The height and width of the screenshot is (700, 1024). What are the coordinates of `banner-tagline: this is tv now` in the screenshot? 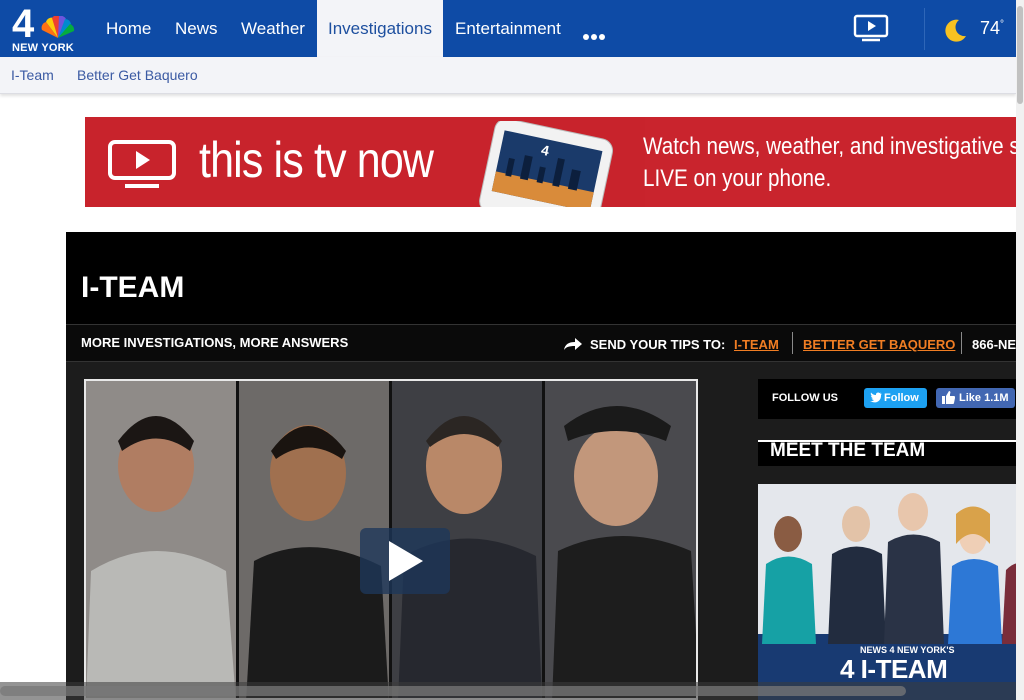 It's located at (316, 160).